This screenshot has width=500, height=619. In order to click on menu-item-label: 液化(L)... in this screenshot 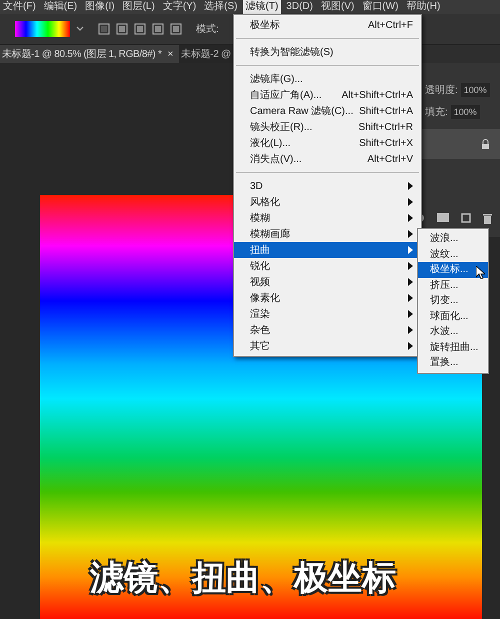, I will do `click(270, 143)`.